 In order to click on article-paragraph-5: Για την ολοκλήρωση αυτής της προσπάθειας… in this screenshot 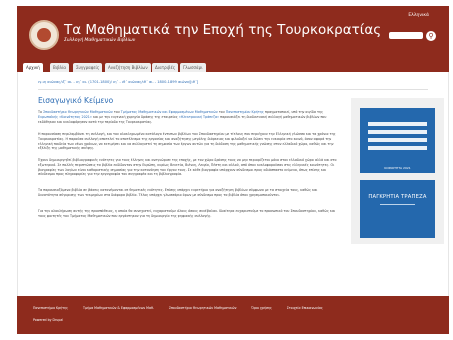, I will do `click(187, 213)`.